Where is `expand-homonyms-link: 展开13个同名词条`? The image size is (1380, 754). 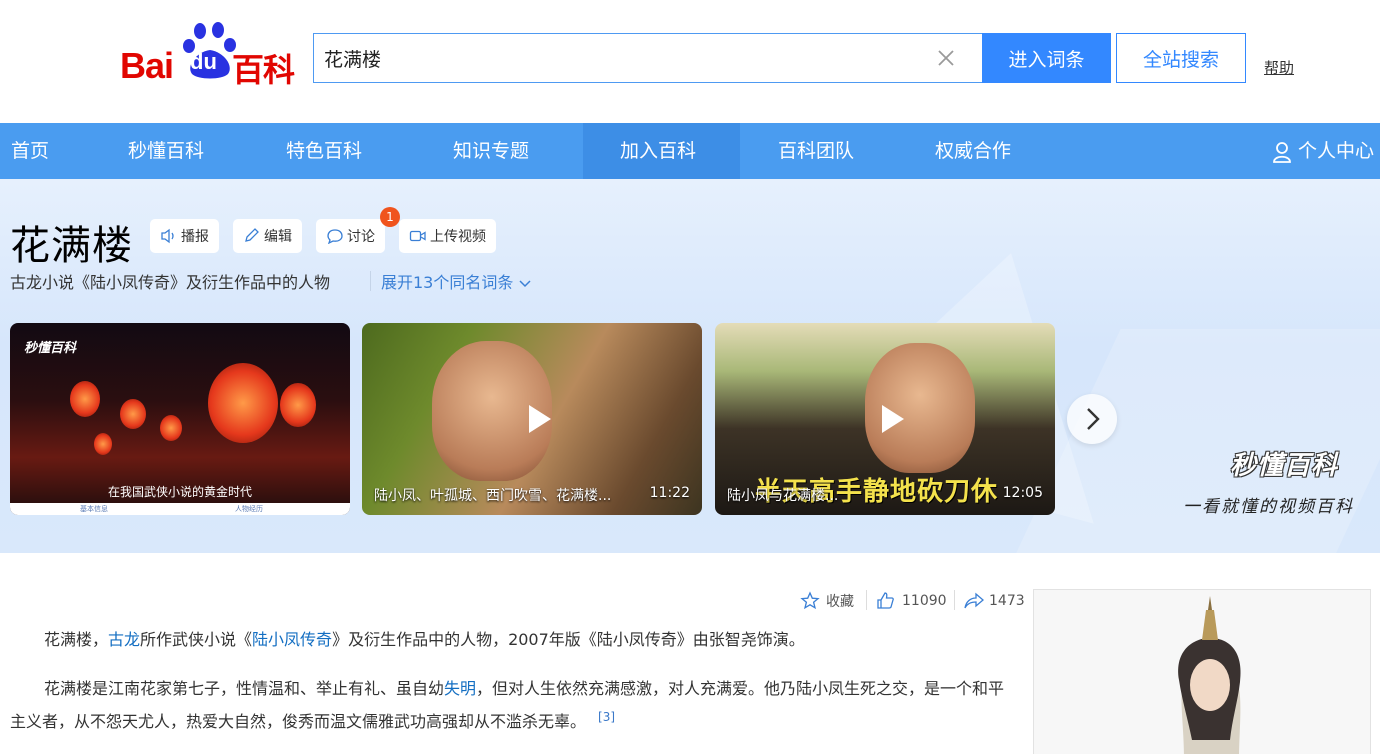 expand-homonyms-link: 展开13个同名词条 is located at coordinates (456, 281).